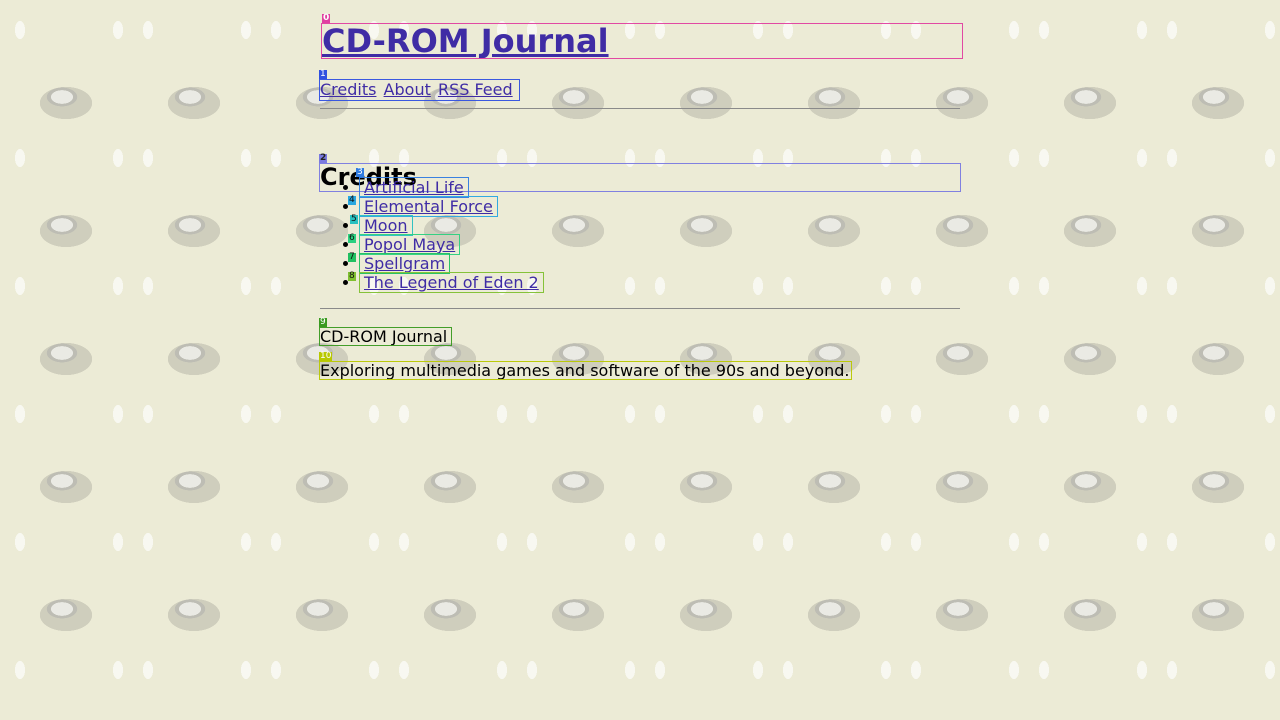 This screenshot has height=720, width=1280. Describe the element at coordinates (326, 18) in the screenshot. I see `element-tag: 0` at that location.